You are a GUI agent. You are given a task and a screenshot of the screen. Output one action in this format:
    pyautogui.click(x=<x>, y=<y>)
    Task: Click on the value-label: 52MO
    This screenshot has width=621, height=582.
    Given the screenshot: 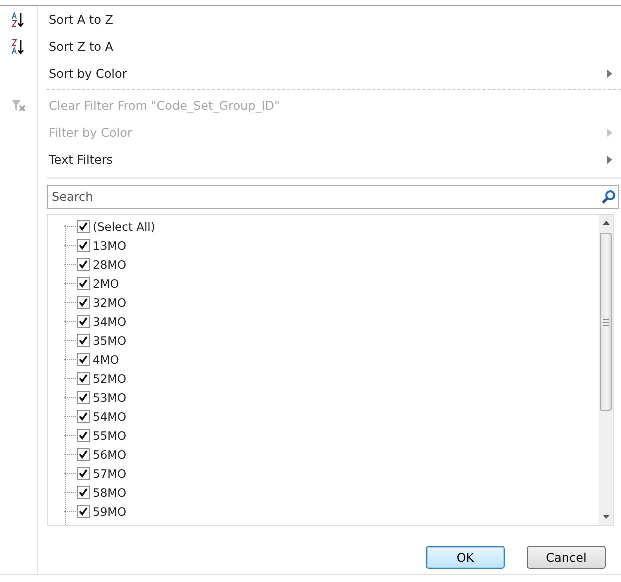 What is the action you would take?
    pyautogui.click(x=110, y=379)
    